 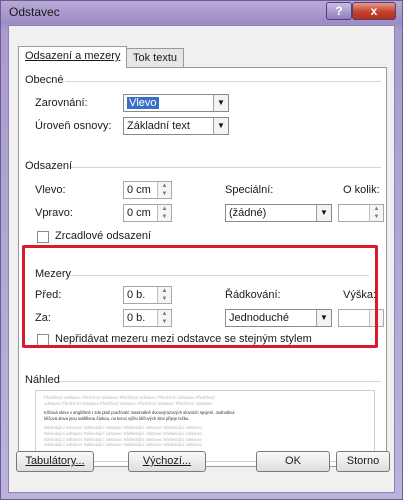 What do you see at coordinates (374, 11) in the screenshot?
I see `close-button: x` at bounding box center [374, 11].